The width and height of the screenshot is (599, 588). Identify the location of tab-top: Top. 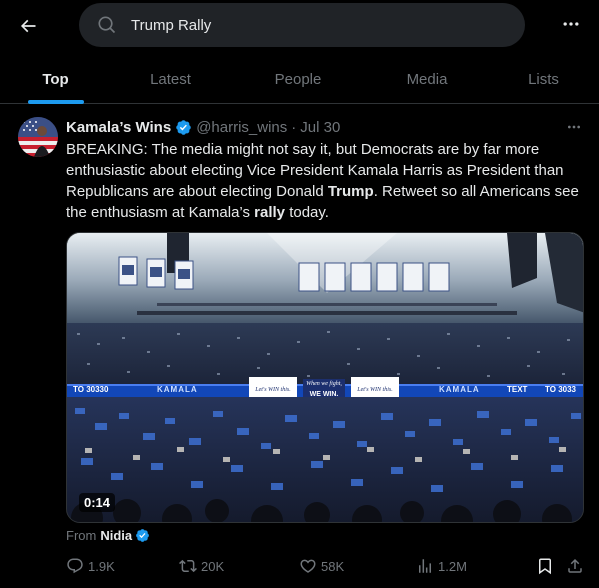
(55, 79).